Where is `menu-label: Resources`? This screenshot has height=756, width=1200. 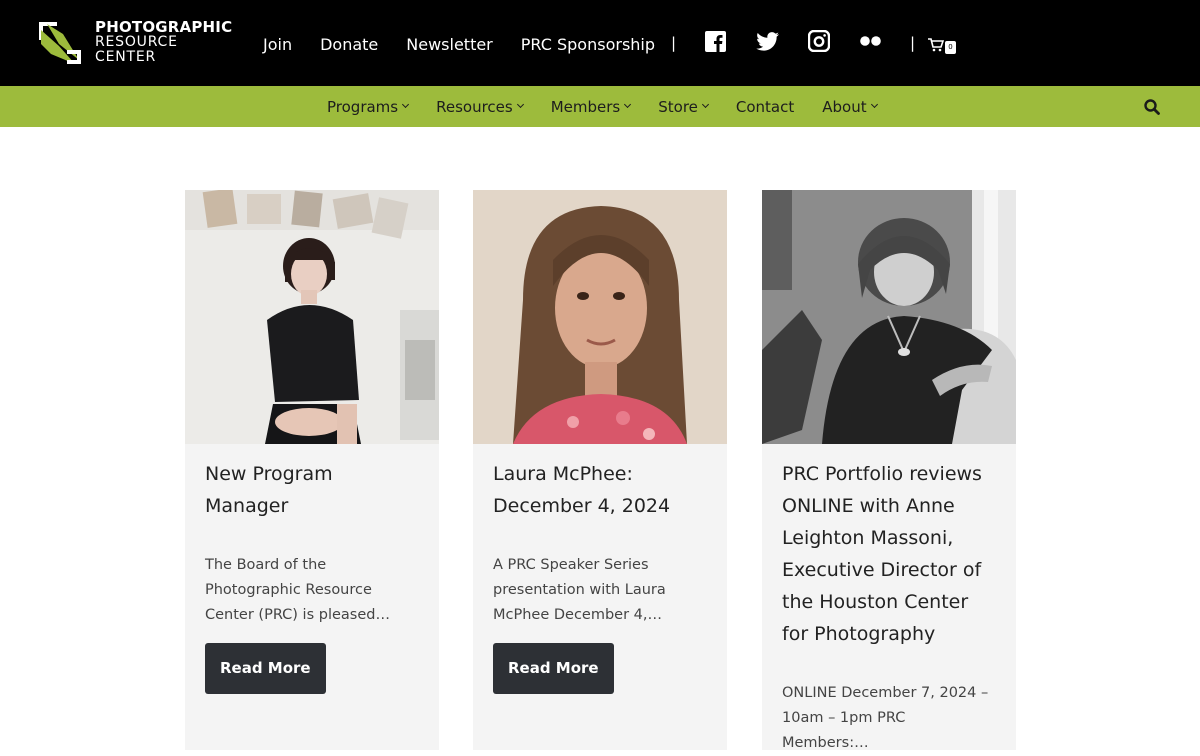 menu-label: Resources is located at coordinates (474, 106).